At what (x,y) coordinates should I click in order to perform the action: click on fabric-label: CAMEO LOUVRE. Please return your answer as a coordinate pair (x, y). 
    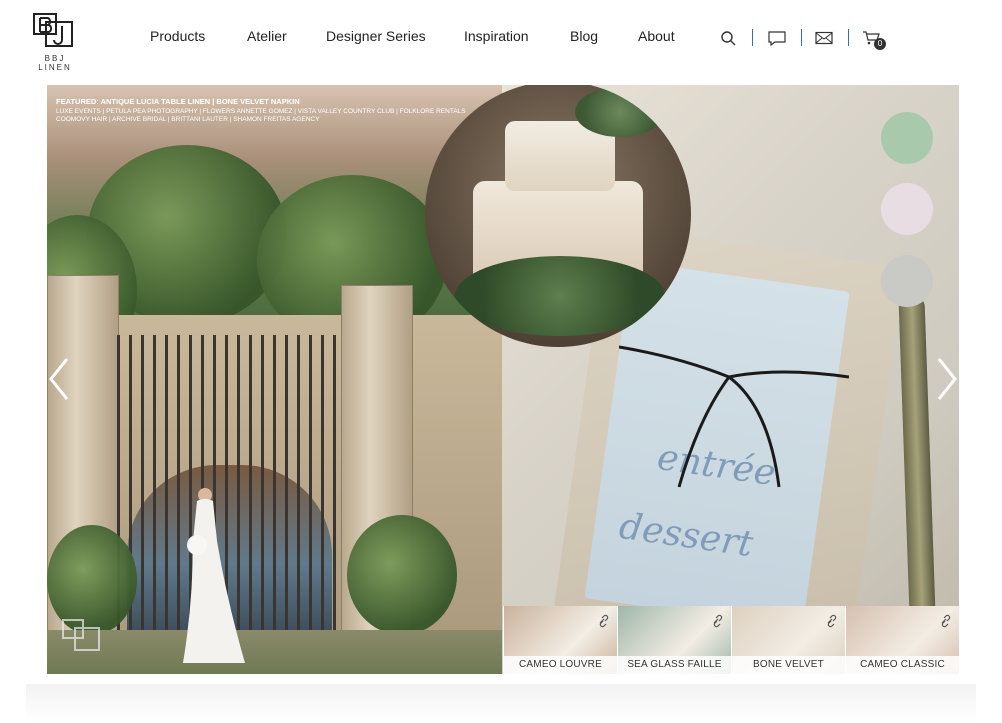
    Looking at the image, I should click on (560, 665).